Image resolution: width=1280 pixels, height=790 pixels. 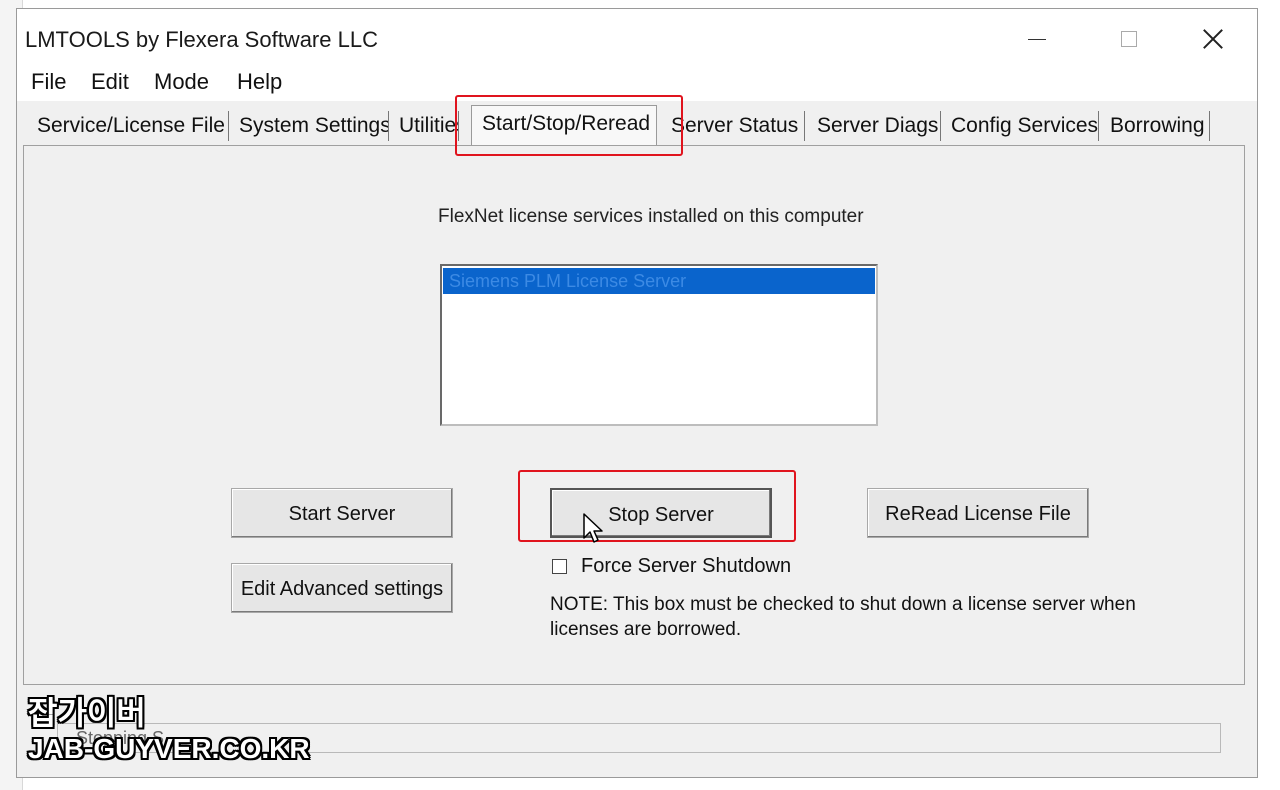 What do you see at coordinates (259, 82) in the screenshot?
I see `menu-help: Help` at bounding box center [259, 82].